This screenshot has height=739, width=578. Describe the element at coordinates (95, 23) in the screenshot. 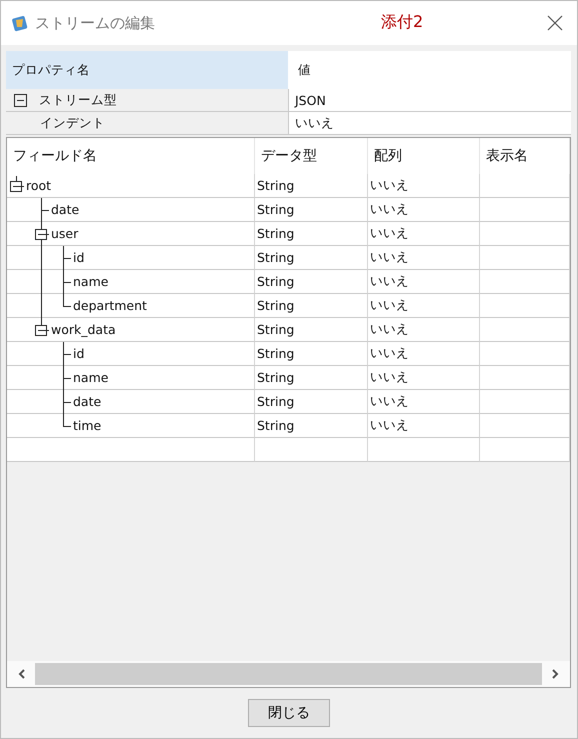

I see `window-title: ストリームの編集` at that location.